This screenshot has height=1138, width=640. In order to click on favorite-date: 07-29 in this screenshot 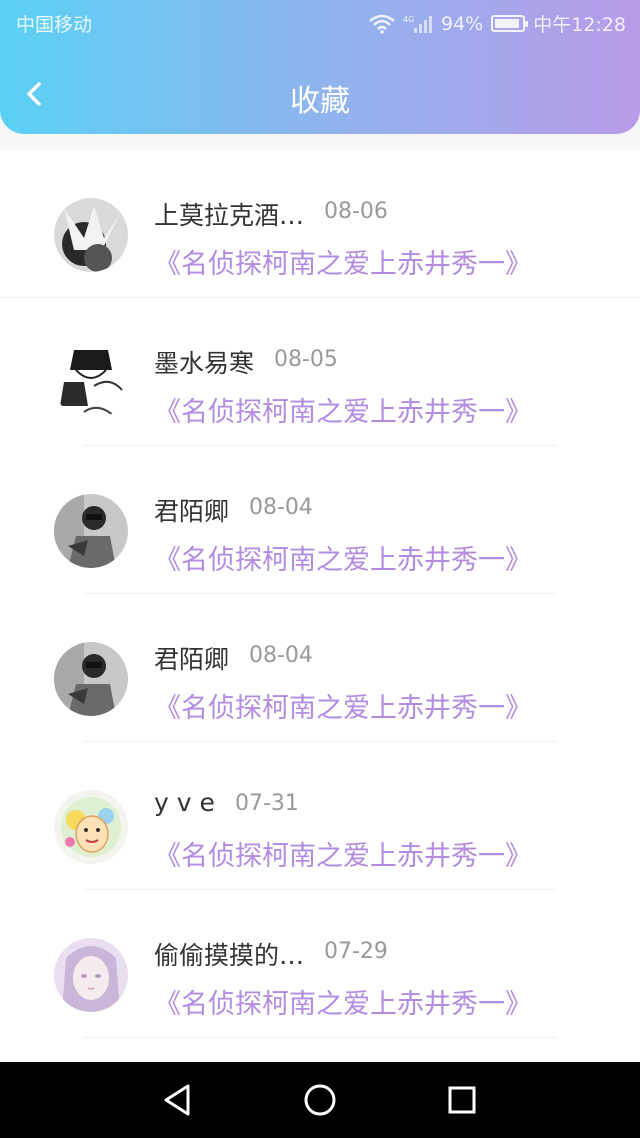, I will do `click(356, 951)`.